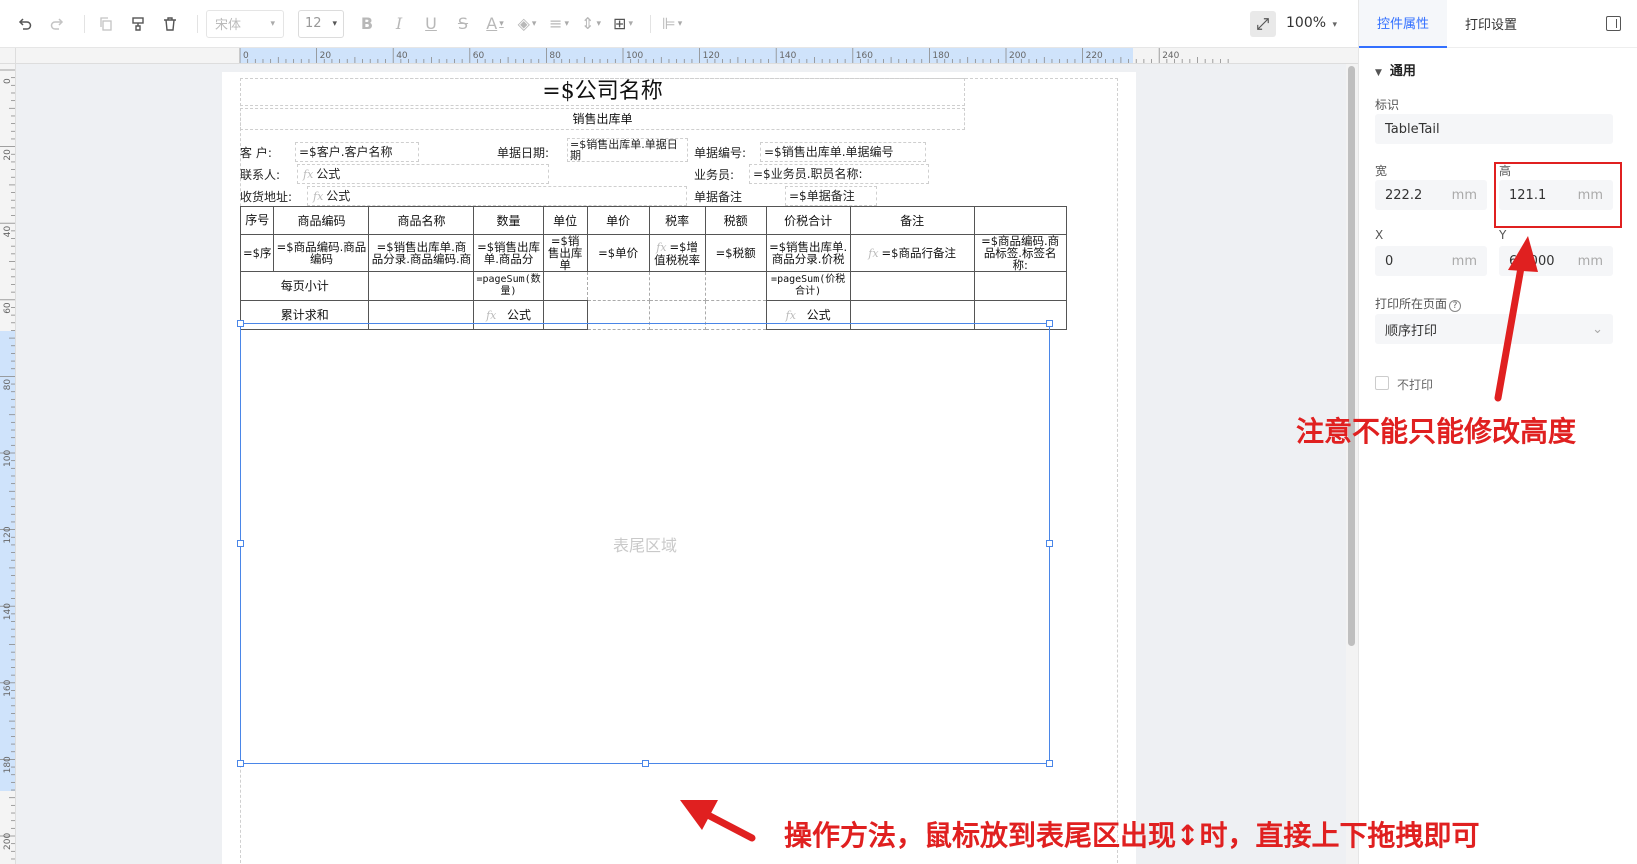  What do you see at coordinates (523, 153) in the screenshot?
I see `date-label: 单据日期:` at bounding box center [523, 153].